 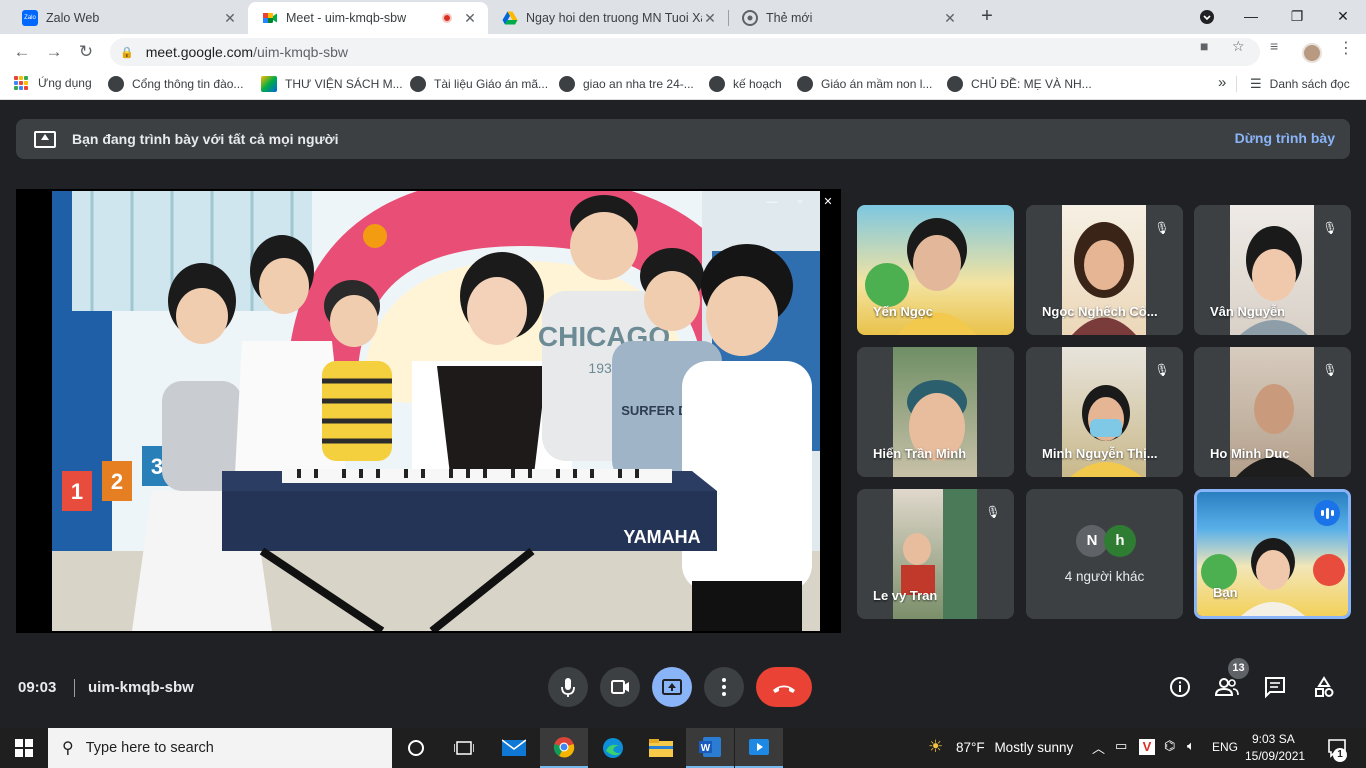 I want to click on taskbar-chrome, so click(x=564, y=748).